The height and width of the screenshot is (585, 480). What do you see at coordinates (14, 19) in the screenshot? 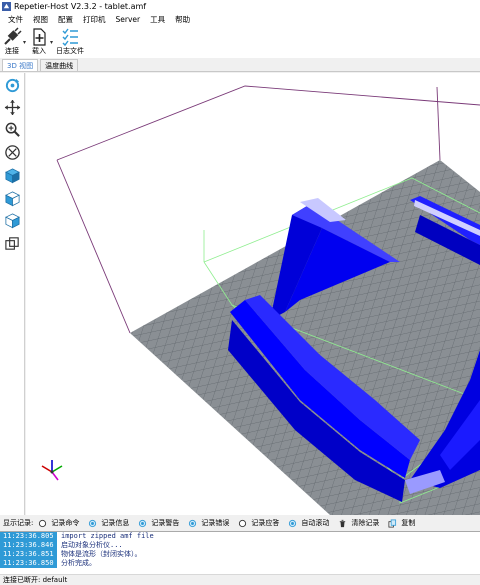
I see `menu-file: 文件` at bounding box center [14, 19].